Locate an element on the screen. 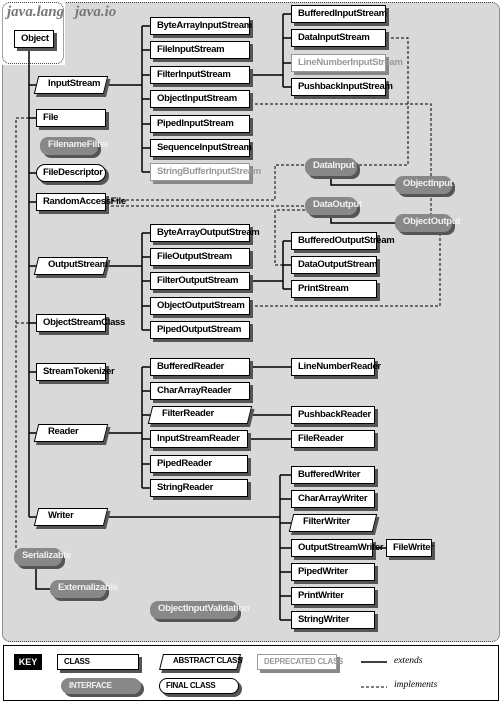  class-output-stream-writer: OutputStreamWriter is located at coordinates (337, 548).